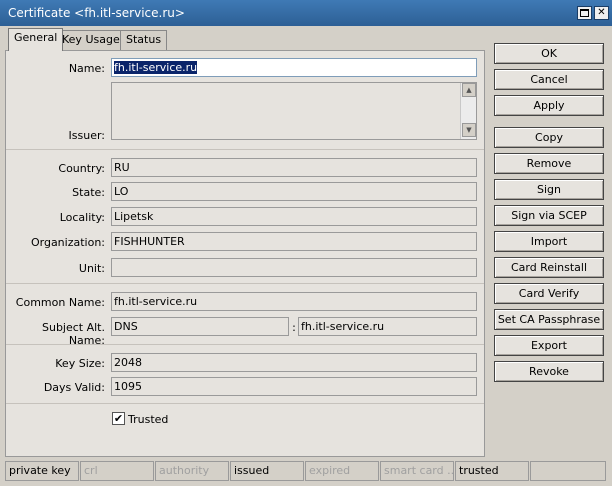 Image resolution: width=612 pixels, height=486 pixels. Describe the element at coordinates (86, 135) in the screenshot. I see `issuer-label: Issuer:` at that location.